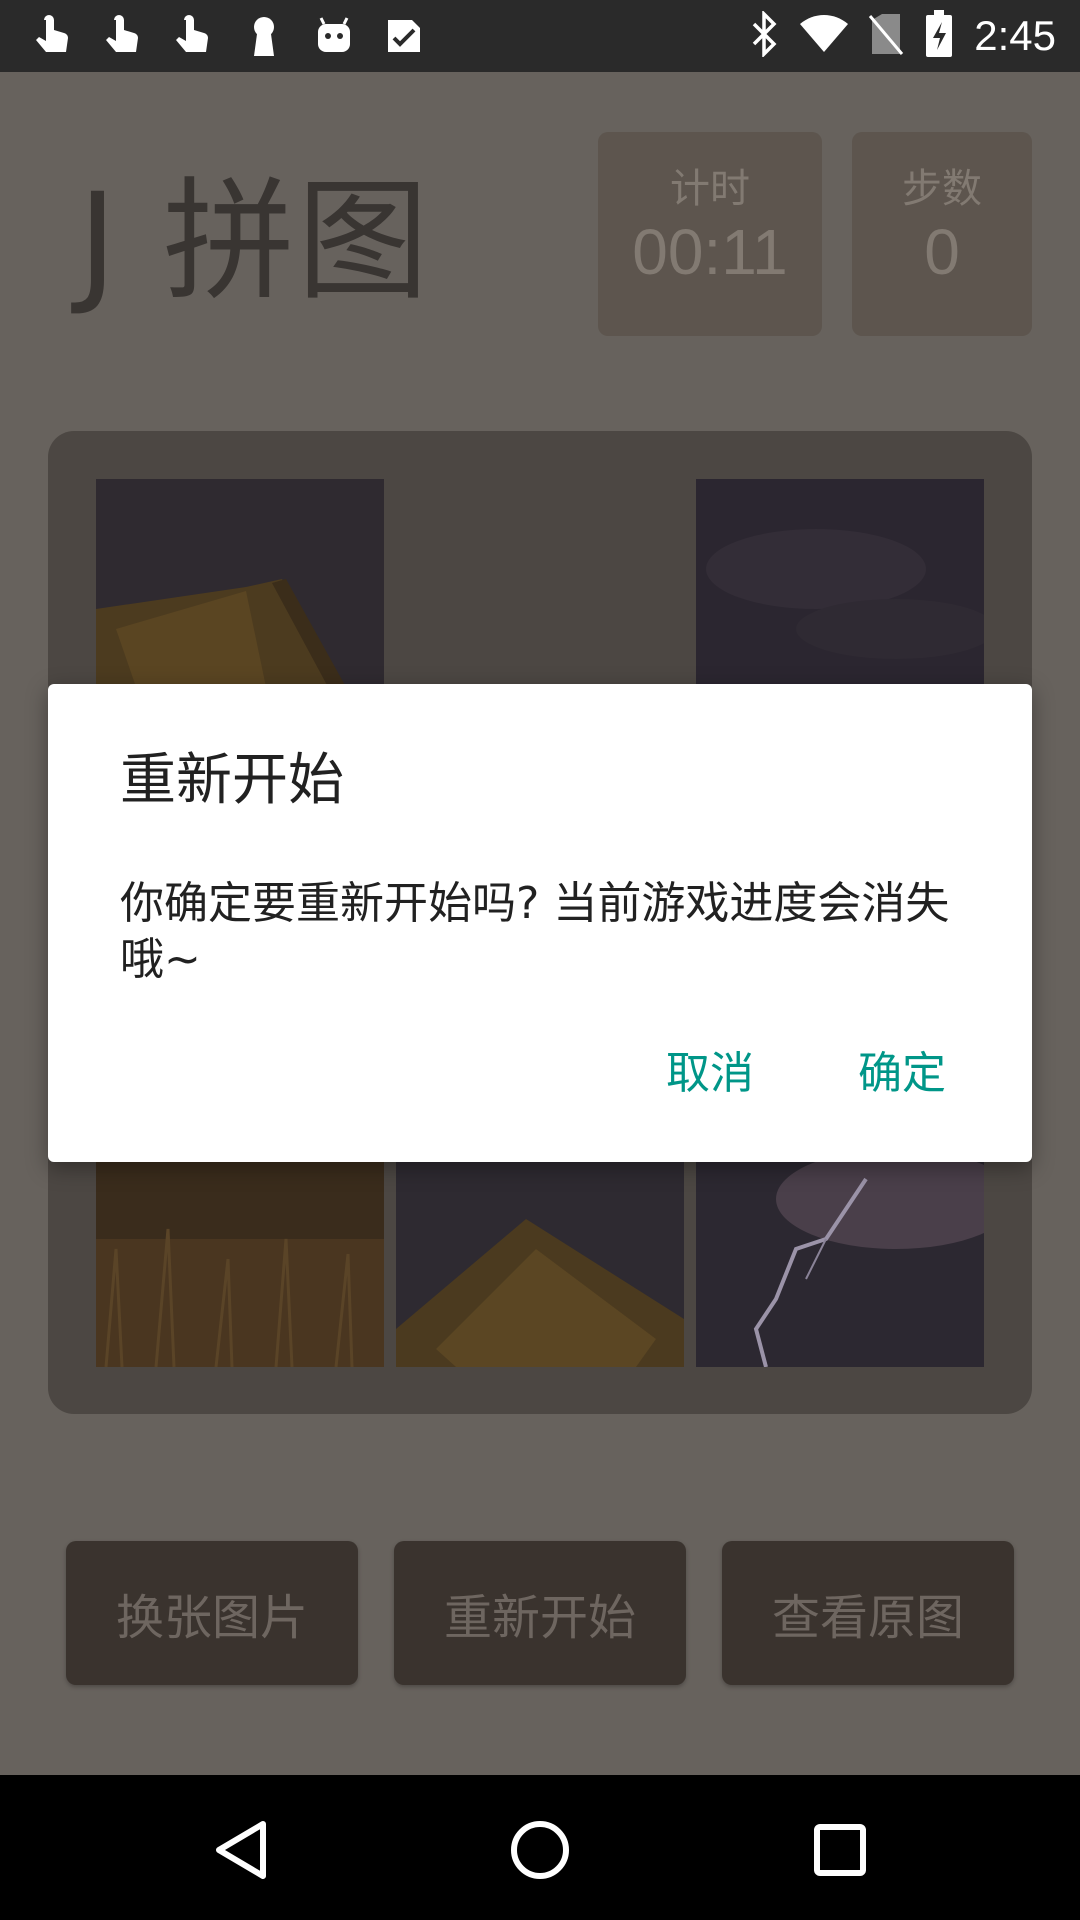 This screenshot has height=1920, width=1080. What do you see at coordinates (334, 36) in the screenshot?
I see `android-icon` at bounding box center [334, 36].